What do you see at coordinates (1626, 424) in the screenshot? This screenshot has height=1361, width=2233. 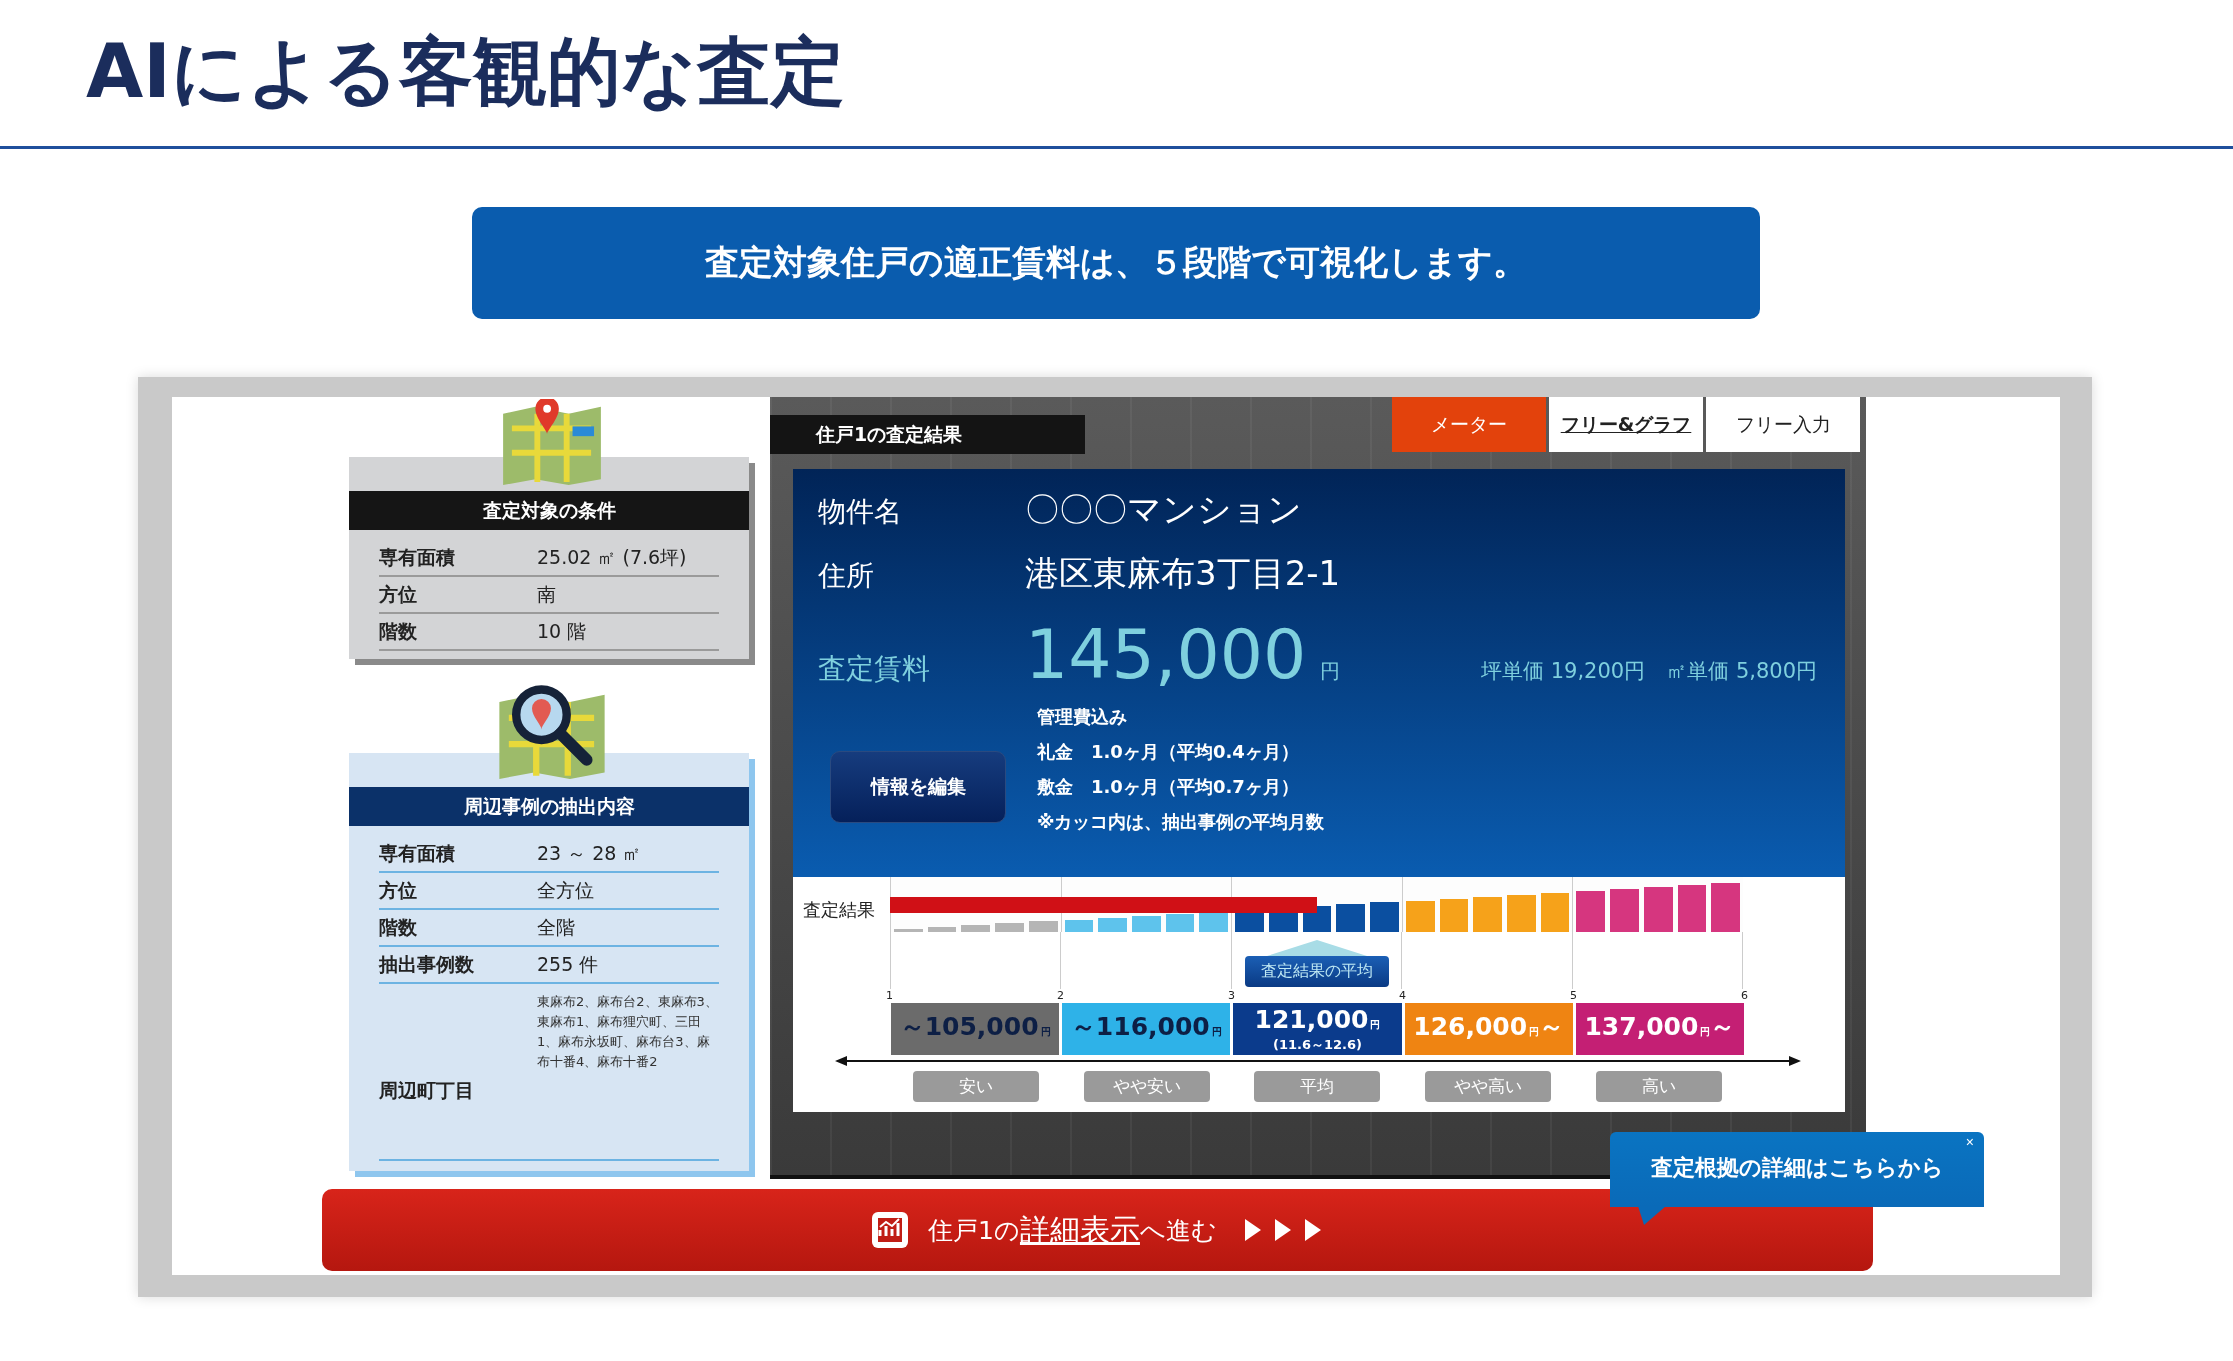 I see `view-tab: フリー&グラフ` at bounding box center [1626, 424].